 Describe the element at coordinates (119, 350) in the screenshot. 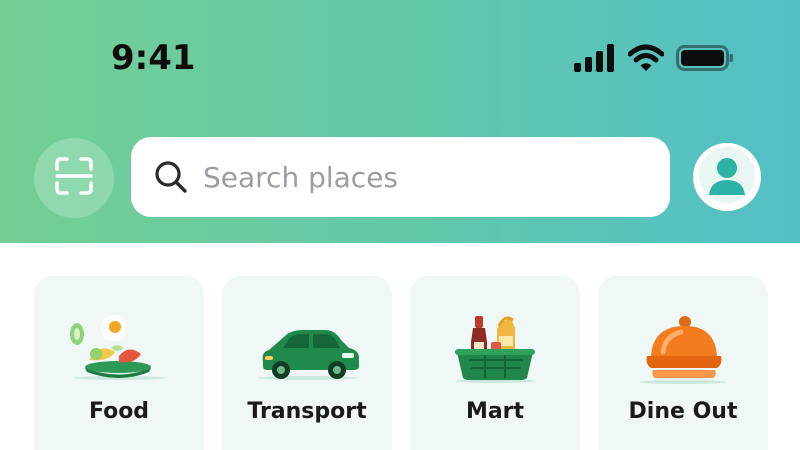

I see `food-icon` at that location.